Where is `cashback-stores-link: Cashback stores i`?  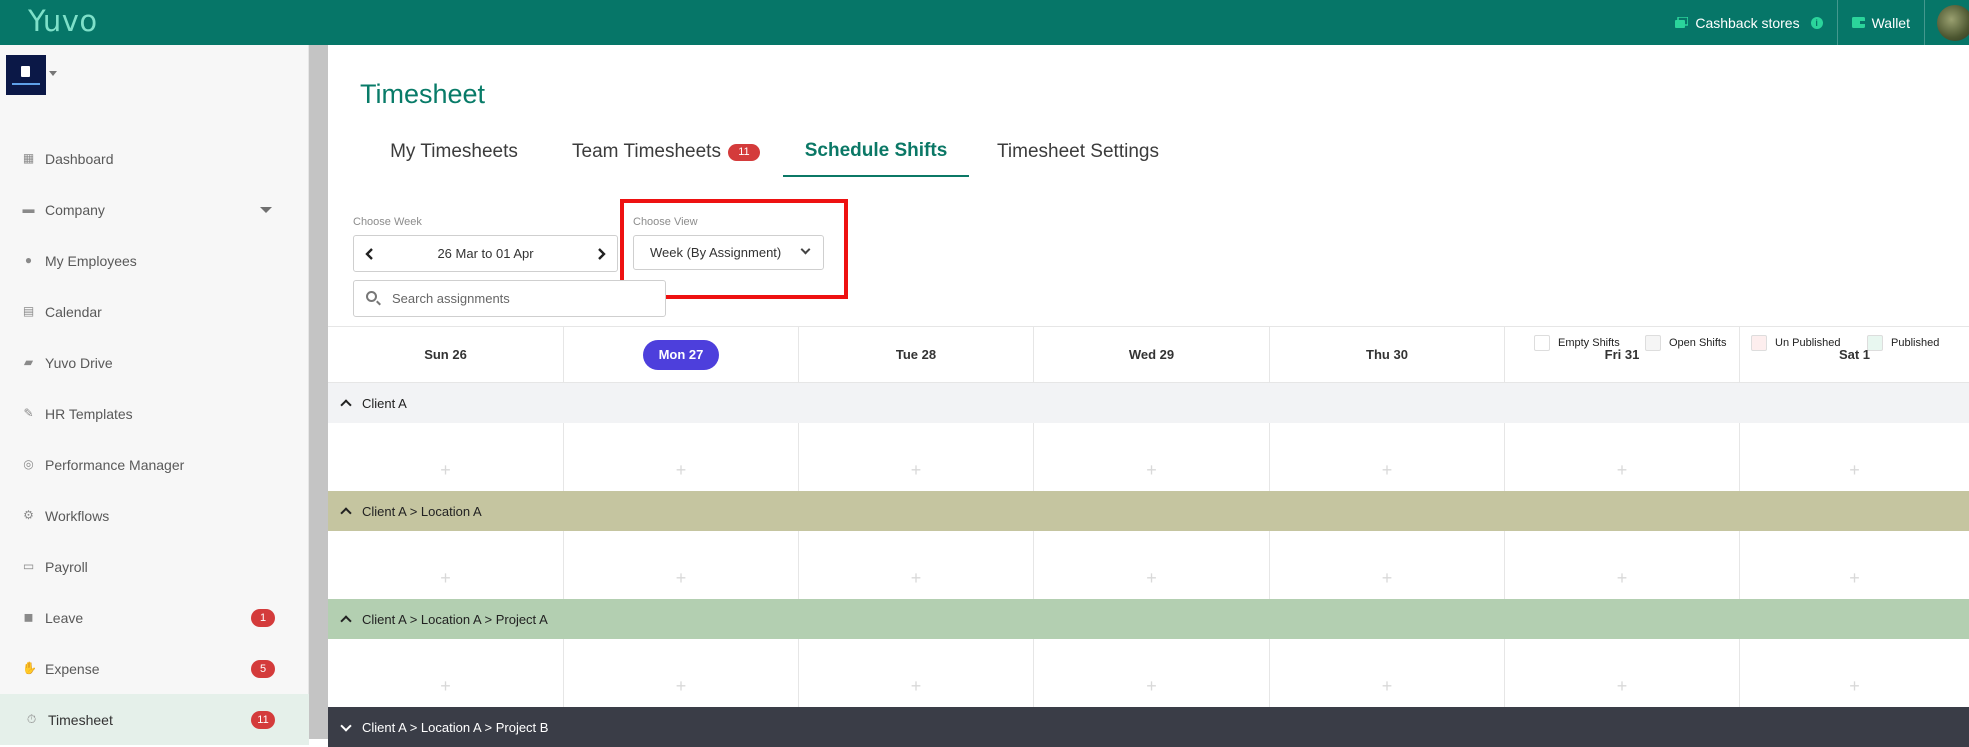 cashback-stores-link: Cashback stores i is located at coordinates (1748, 22).